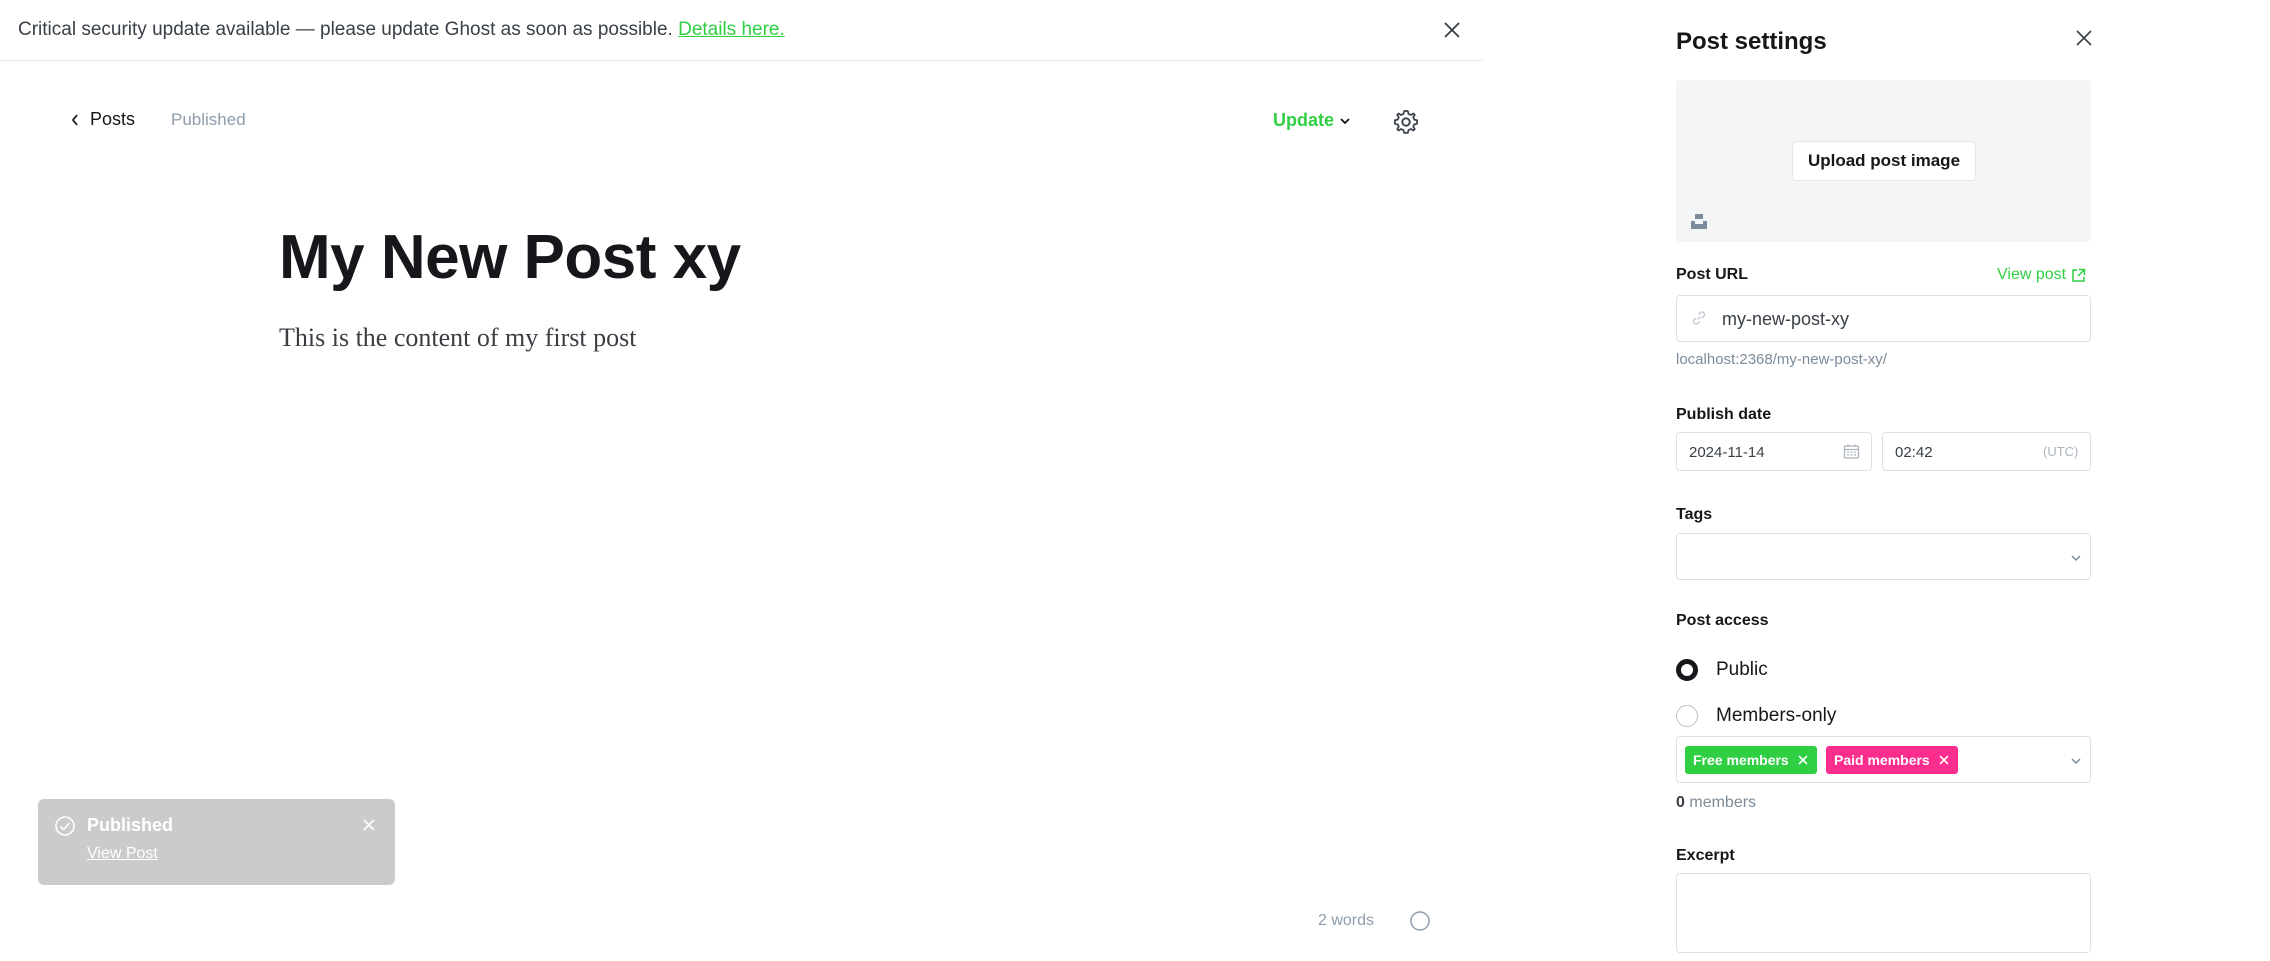  Describe the element at coordinates (1346, 920) in the screenshot. I see `word-count: 2 words` at that location.